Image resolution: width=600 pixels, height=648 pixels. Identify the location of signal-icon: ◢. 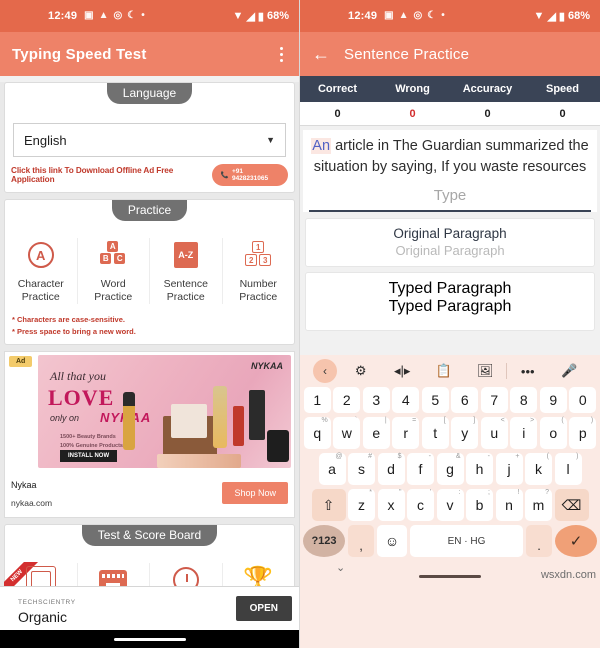
(551, 16).